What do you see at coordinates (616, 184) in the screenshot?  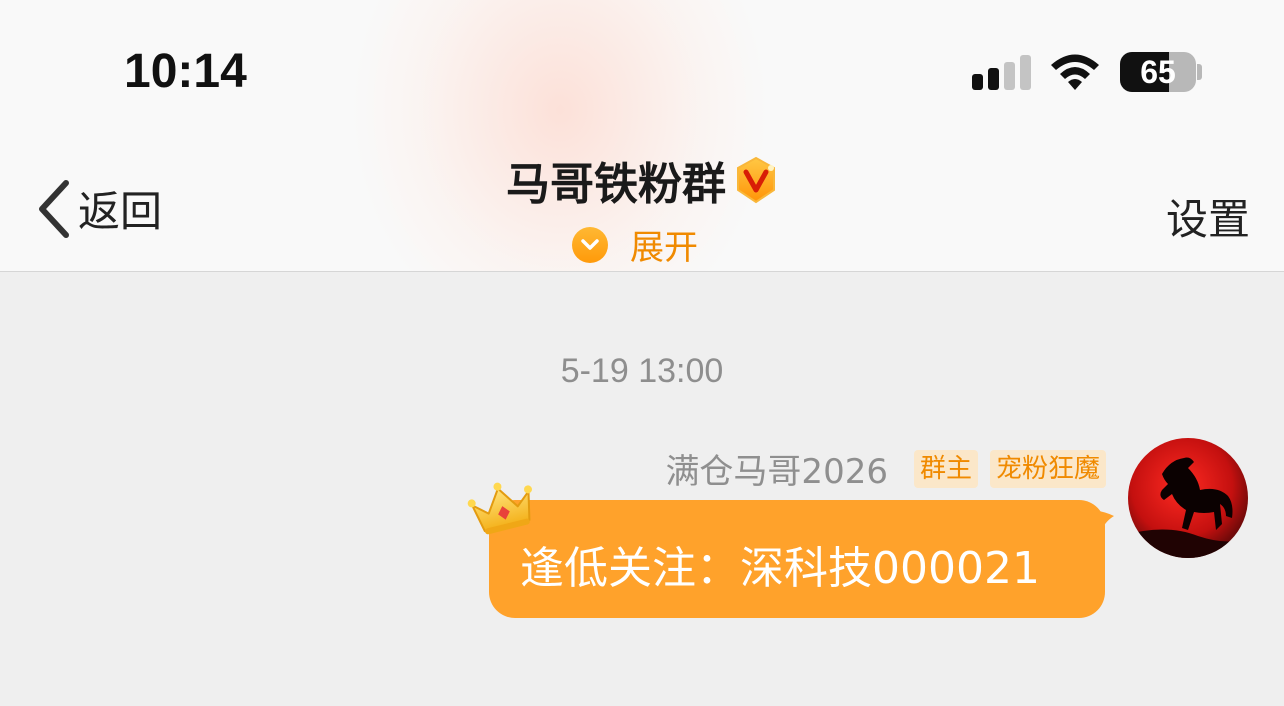 I see `group-title: 马哥铁粉群` at bounding box center [616, 184].